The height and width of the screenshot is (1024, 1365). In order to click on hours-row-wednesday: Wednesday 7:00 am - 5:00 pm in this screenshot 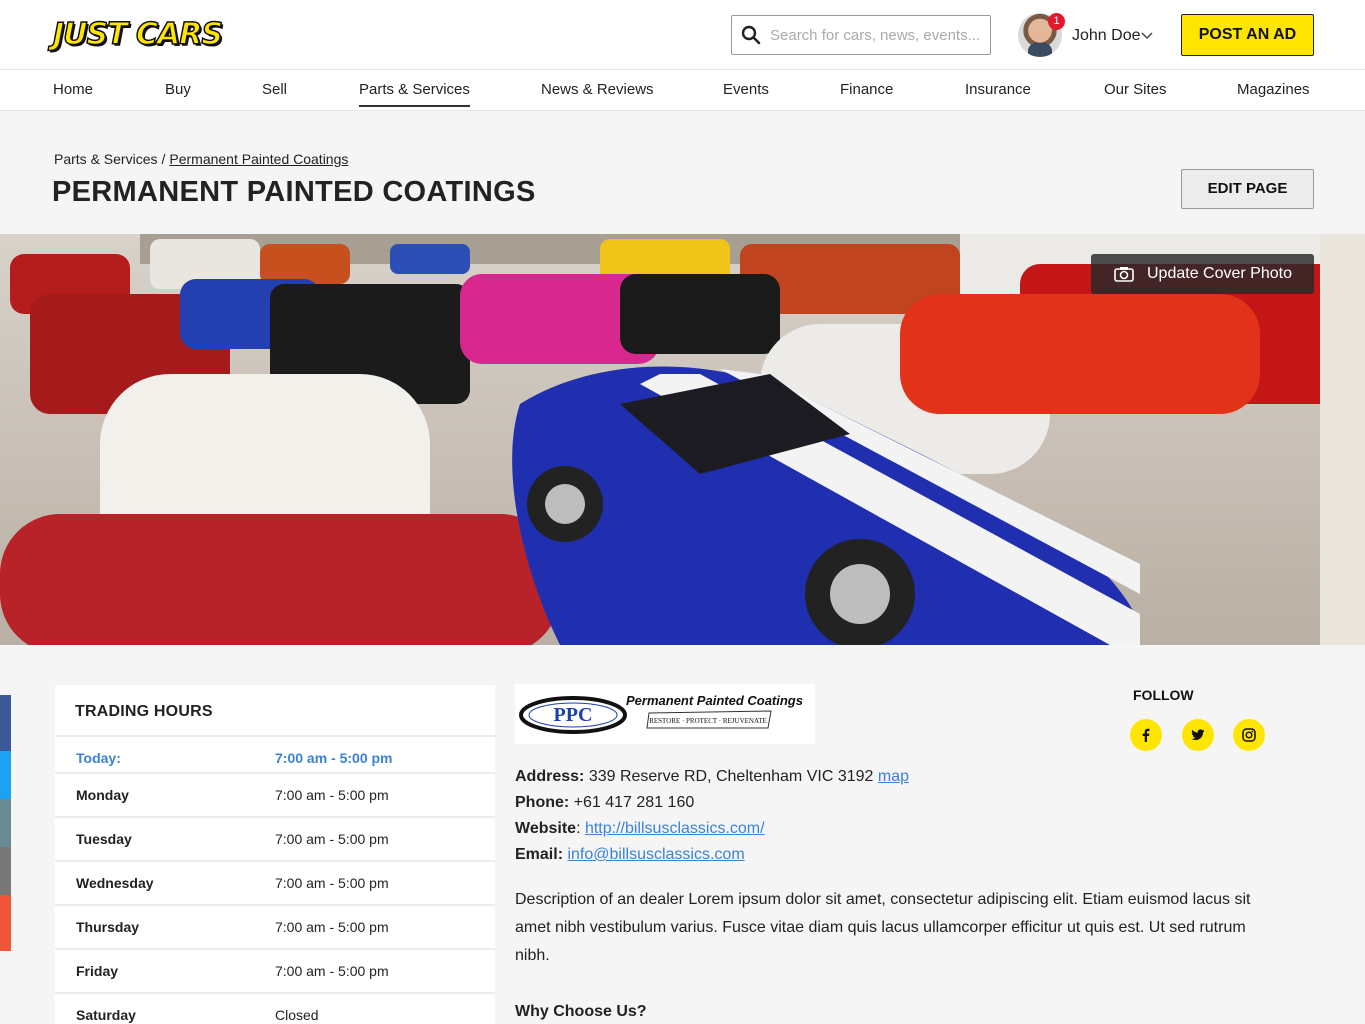, I will do `click(275, 882)`.